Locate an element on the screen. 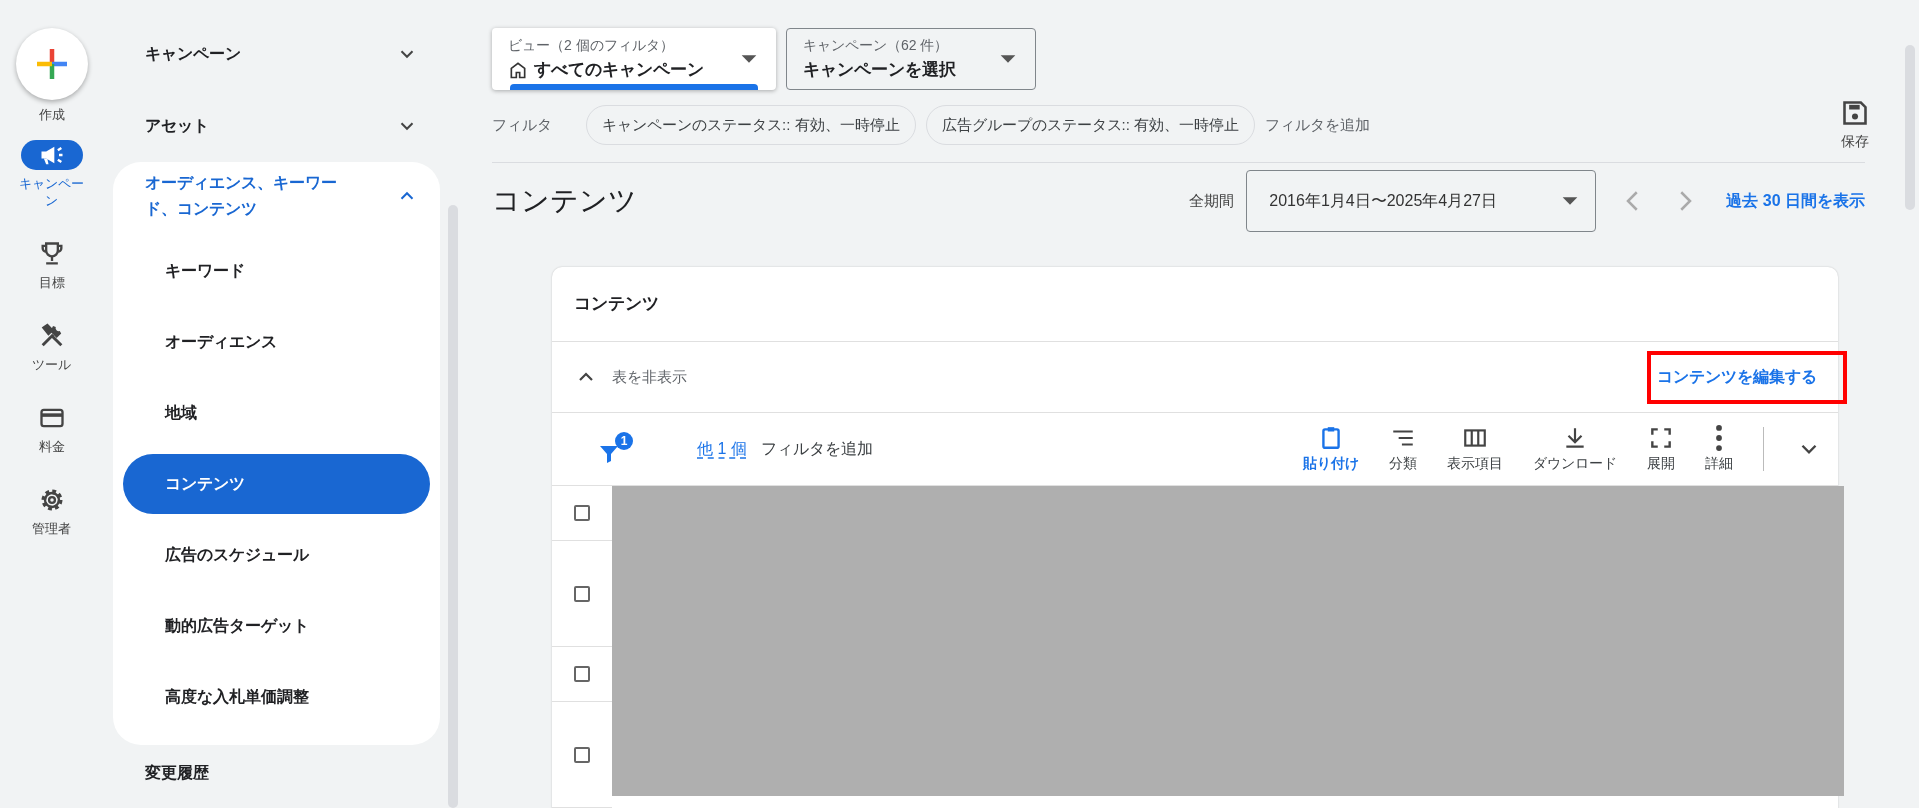 The width and height of the screenshot is (1919, 808). expand-icon is located at coordinates (1661, 438).